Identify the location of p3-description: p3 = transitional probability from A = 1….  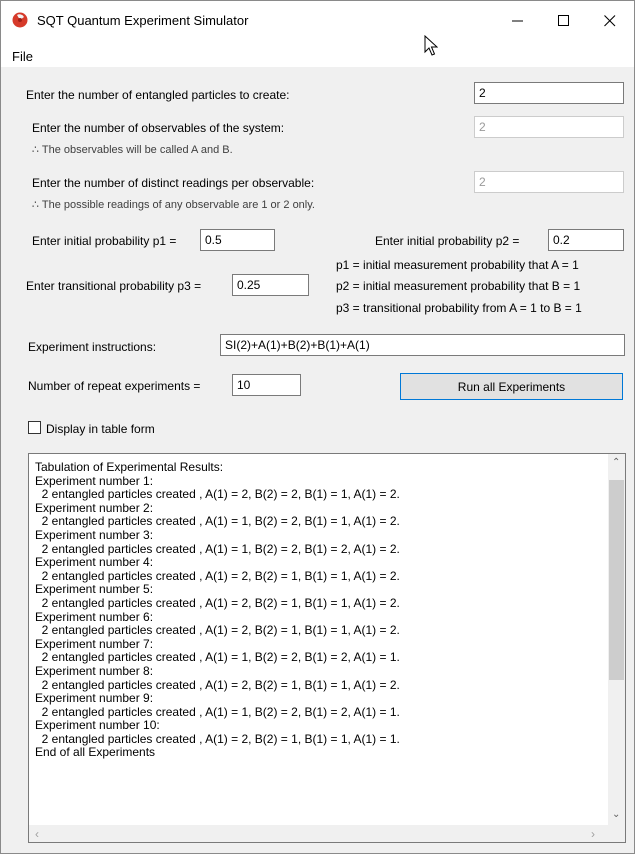
(459, 308).